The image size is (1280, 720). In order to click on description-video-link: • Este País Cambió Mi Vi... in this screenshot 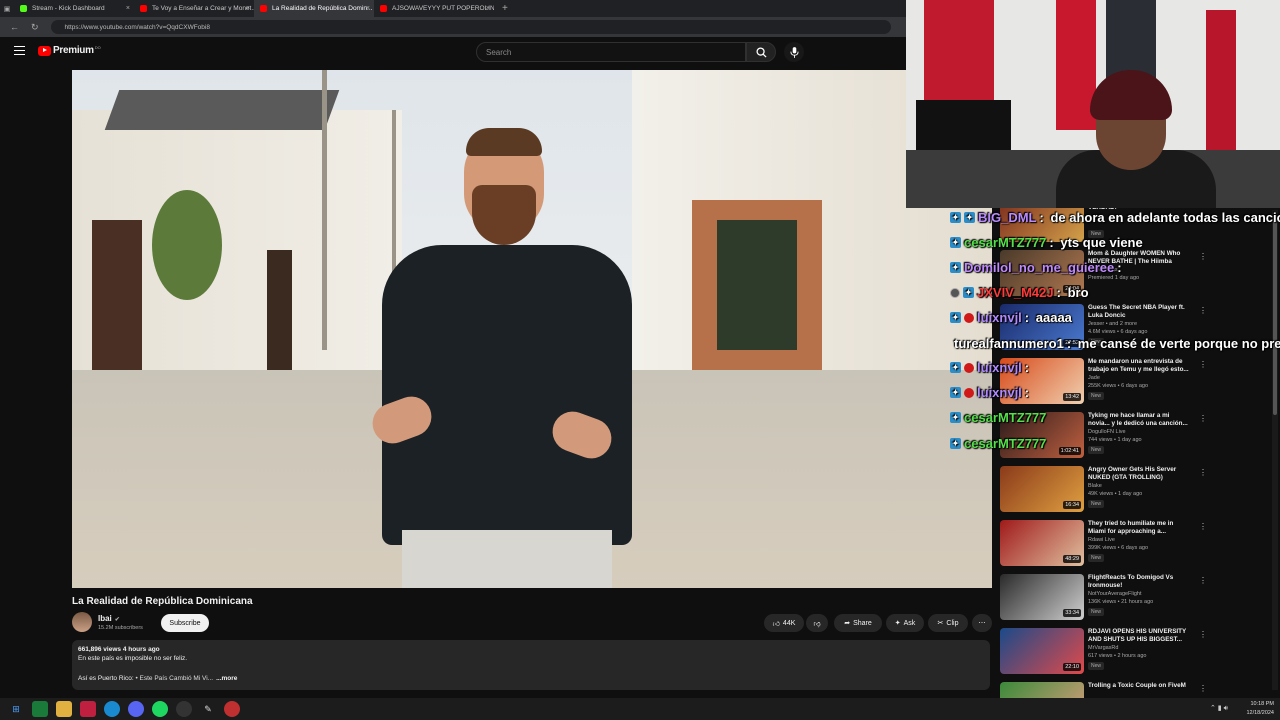, I will do `click(174, 678)`.